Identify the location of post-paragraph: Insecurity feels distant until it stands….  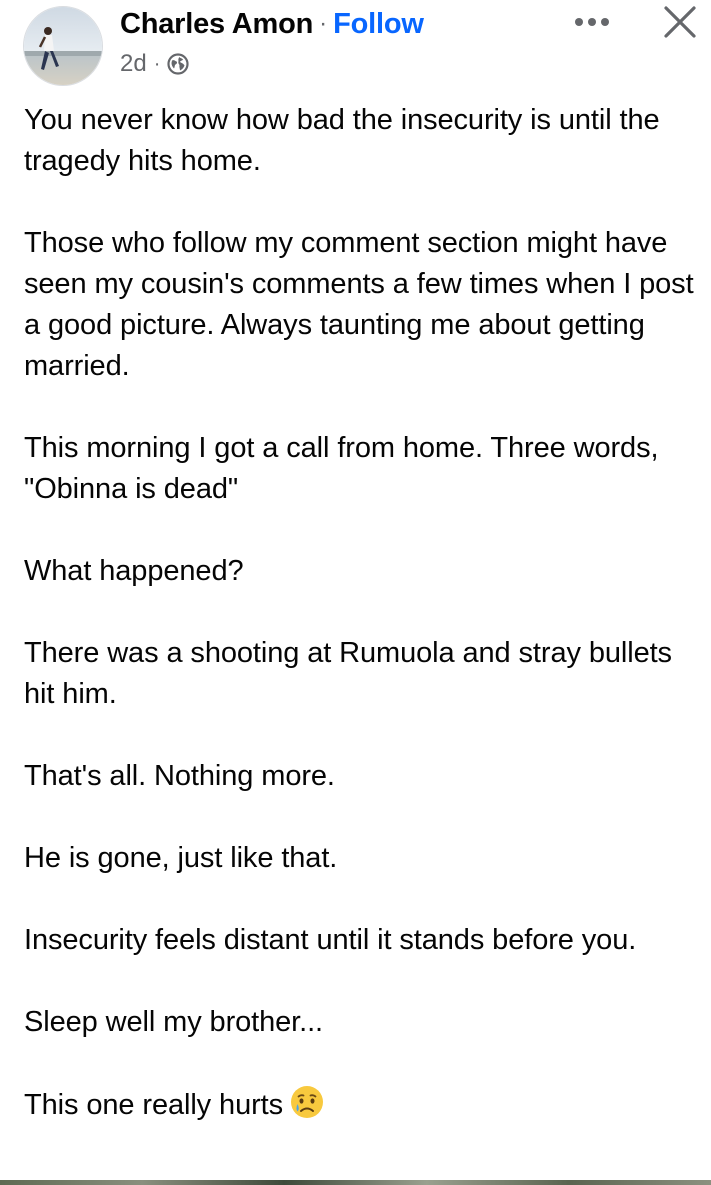
(330, 940).